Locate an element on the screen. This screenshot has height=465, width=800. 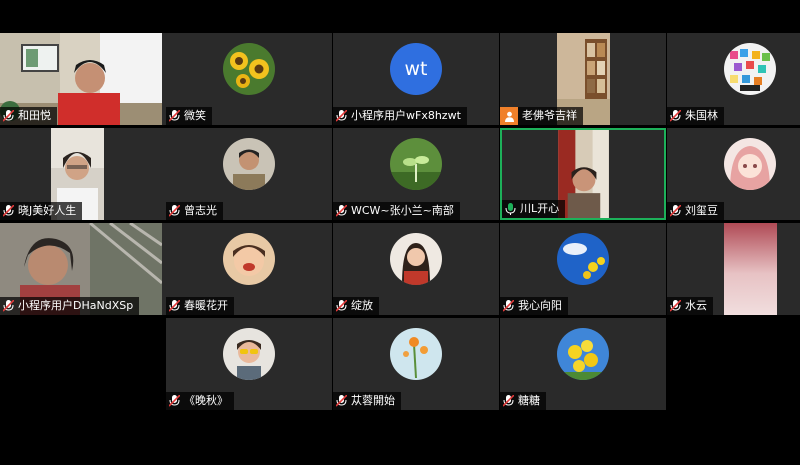
participant-name: 春暖花开 is located at coordinates (206, 305).